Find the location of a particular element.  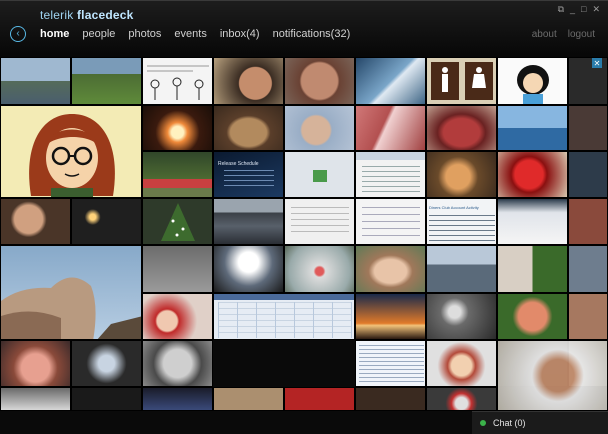

nav-notifications: notifications(32) is located at coordinates (312, 34).